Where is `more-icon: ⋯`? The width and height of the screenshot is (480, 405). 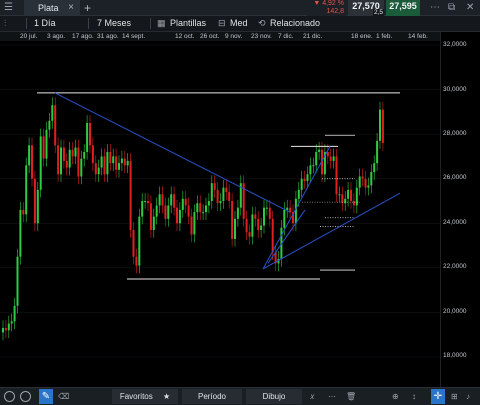 more-icon: ⋯ is located at coordinates (435, 8).